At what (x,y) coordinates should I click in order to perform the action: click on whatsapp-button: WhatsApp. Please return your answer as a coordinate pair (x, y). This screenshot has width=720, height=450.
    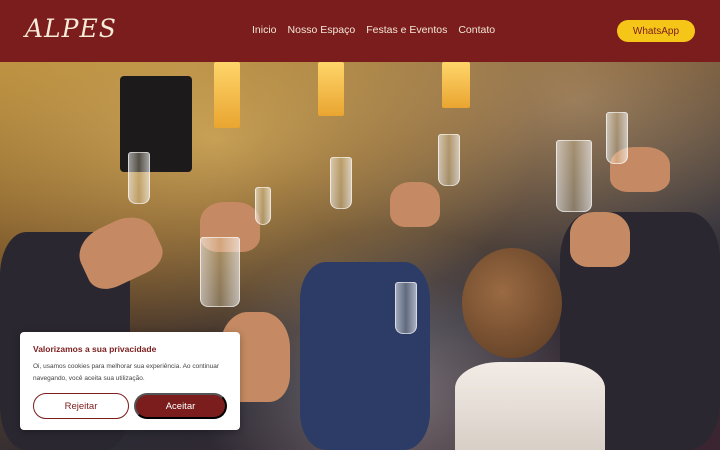
    Looking at the image, I should click on (656, 31).